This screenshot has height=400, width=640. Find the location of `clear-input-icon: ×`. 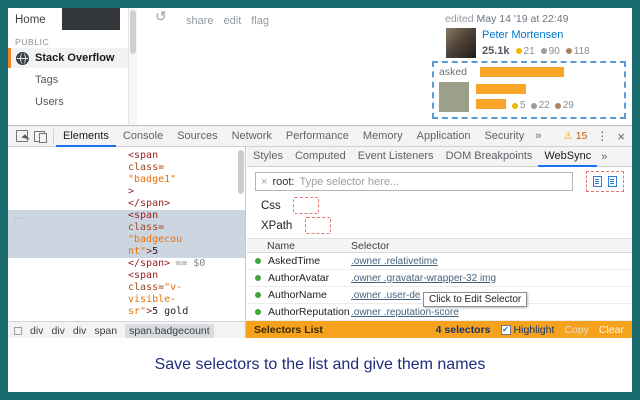

clear-input-icon: × is located at coordinates (264, 182).